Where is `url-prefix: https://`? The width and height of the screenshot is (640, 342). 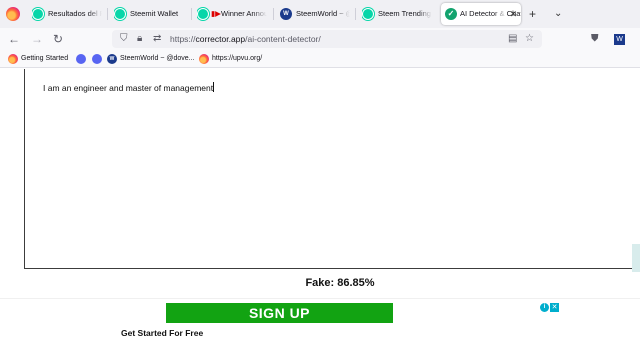 url-prefix: https:// is located at coordinates (183, 39).